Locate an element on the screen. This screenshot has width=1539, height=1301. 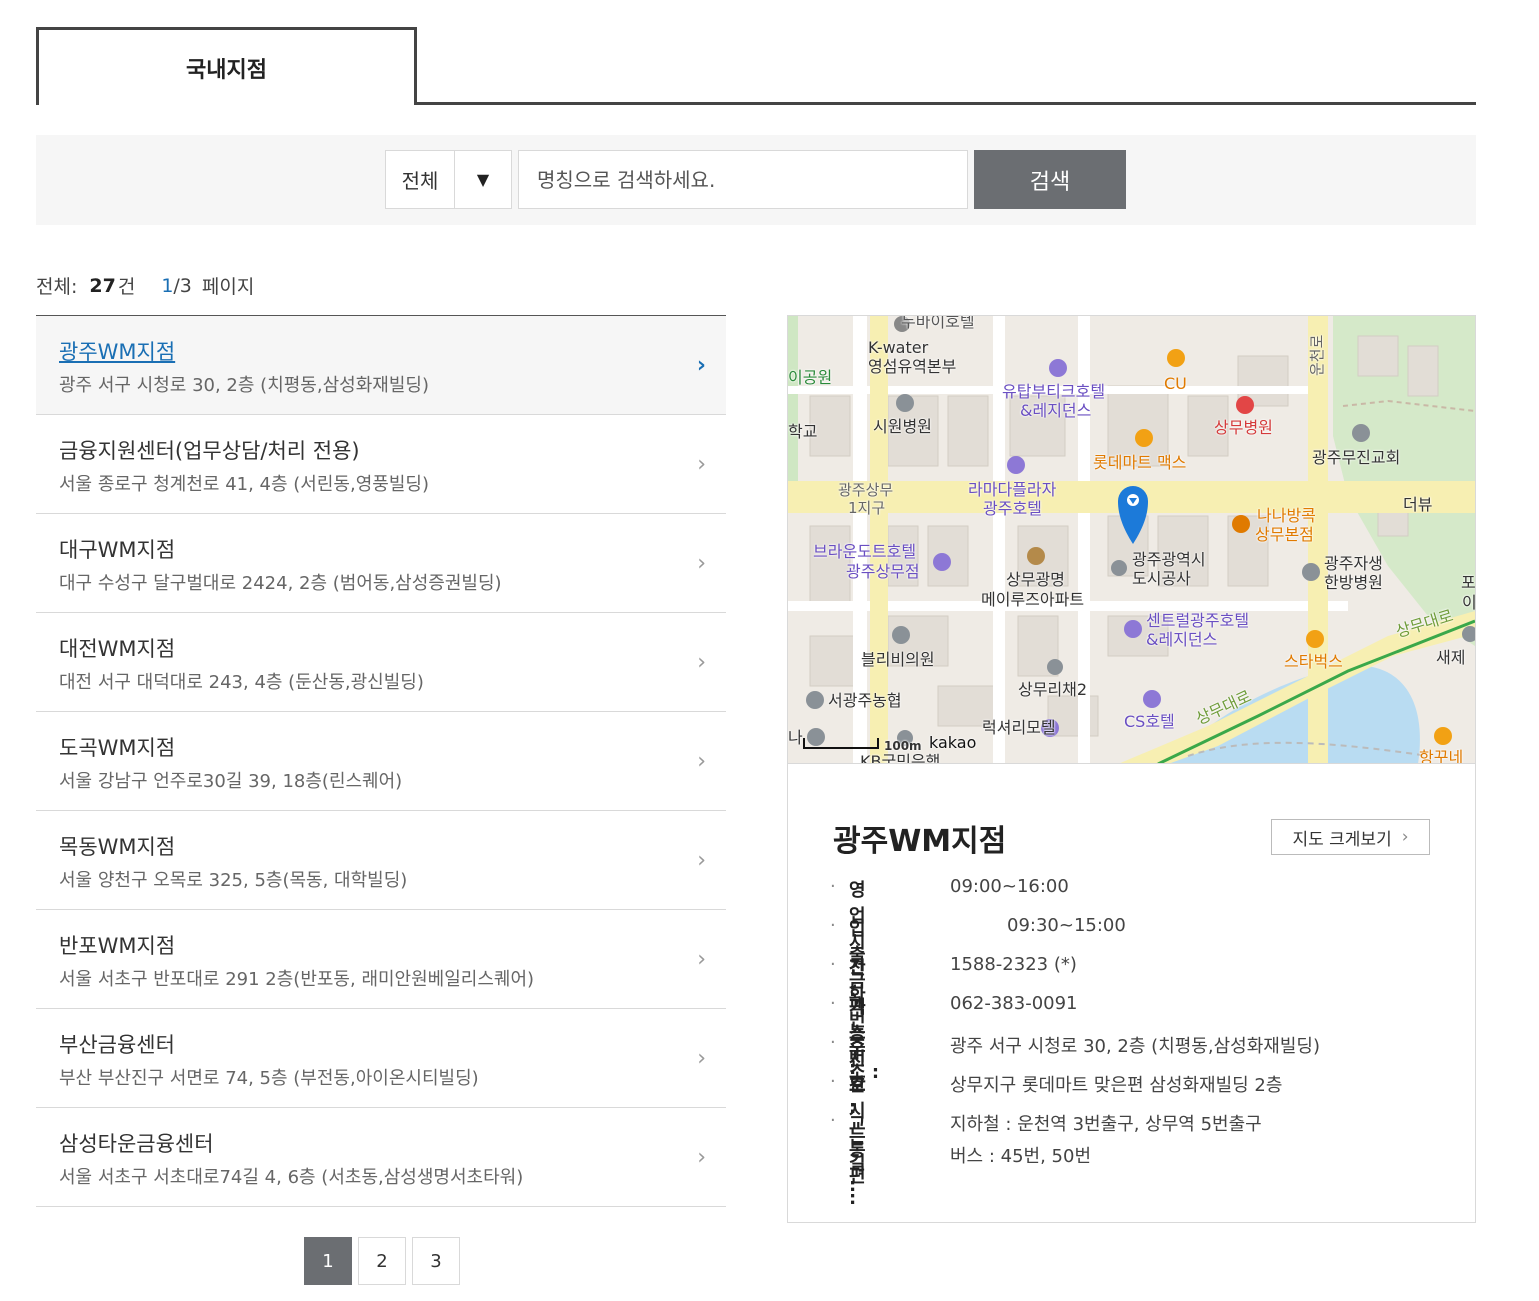
branch-item: 목동WM지점 서울 양천구 오목로 325, 5층(목동, 대학빌딩) › is located at coordinates (381, 860).